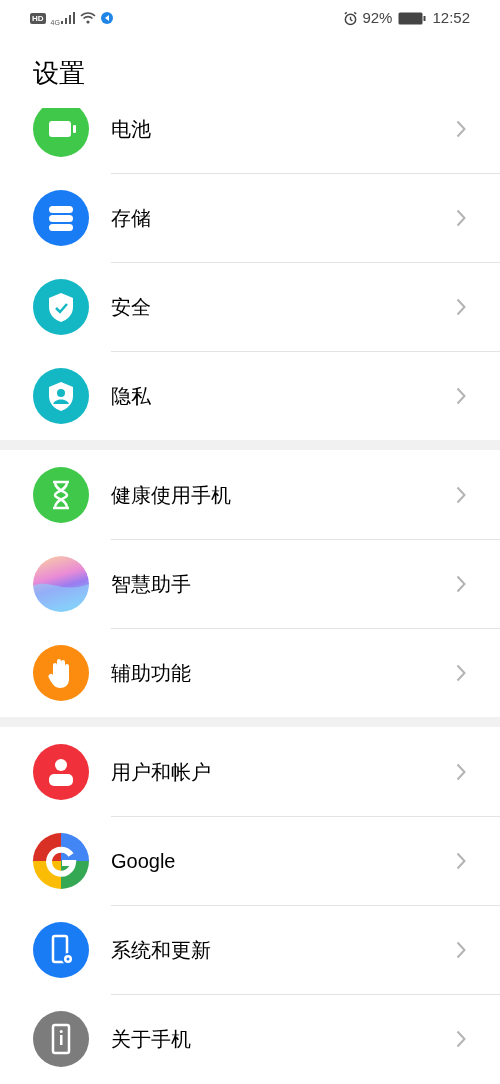 The image size is (500, 1084). Describe the element at coordinates (151, 673) in the screenshot. I see `item-label: 辅助功能` at that location.